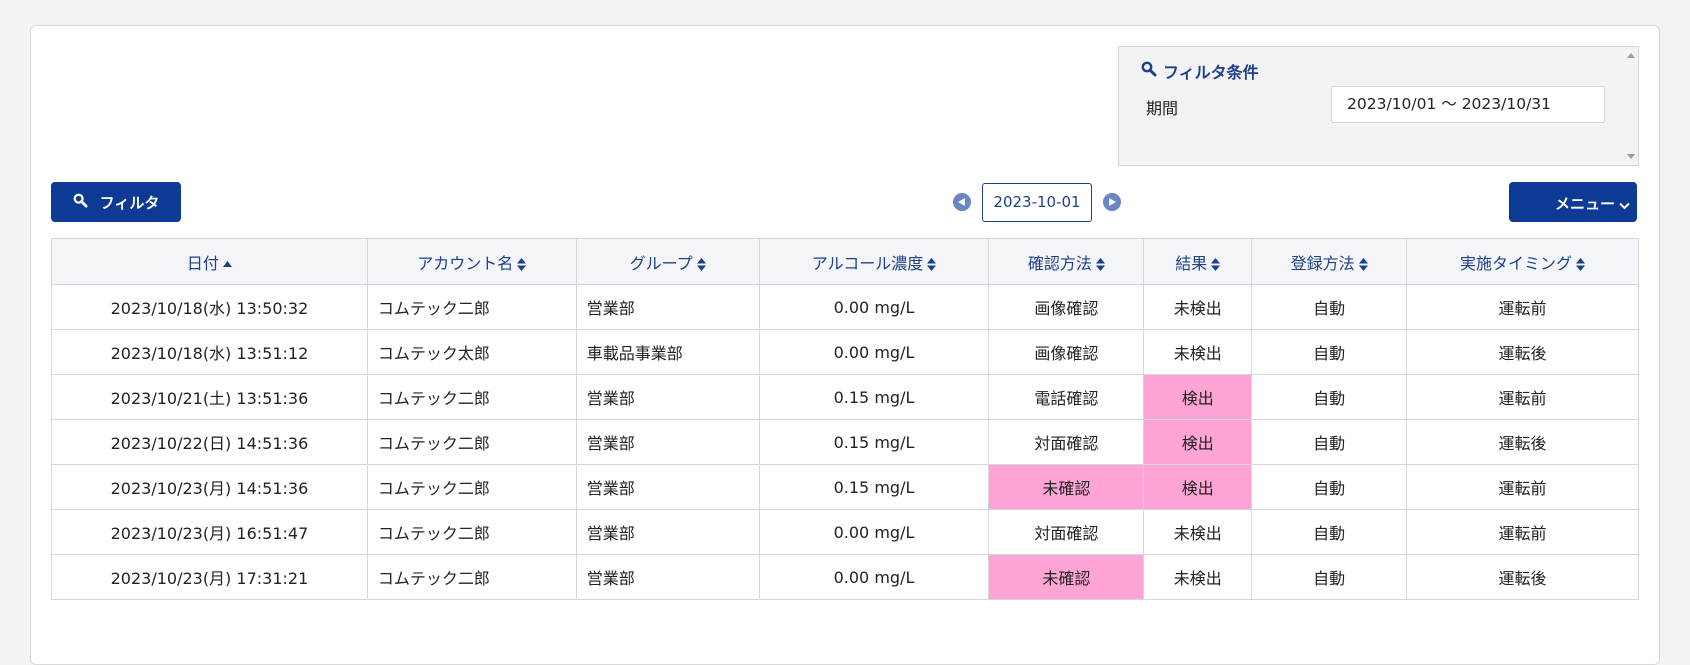 Image resolution: width=1690 pixels, height=665 pixels. I want to click on filter-button: フィルタ, so click(116, 202).